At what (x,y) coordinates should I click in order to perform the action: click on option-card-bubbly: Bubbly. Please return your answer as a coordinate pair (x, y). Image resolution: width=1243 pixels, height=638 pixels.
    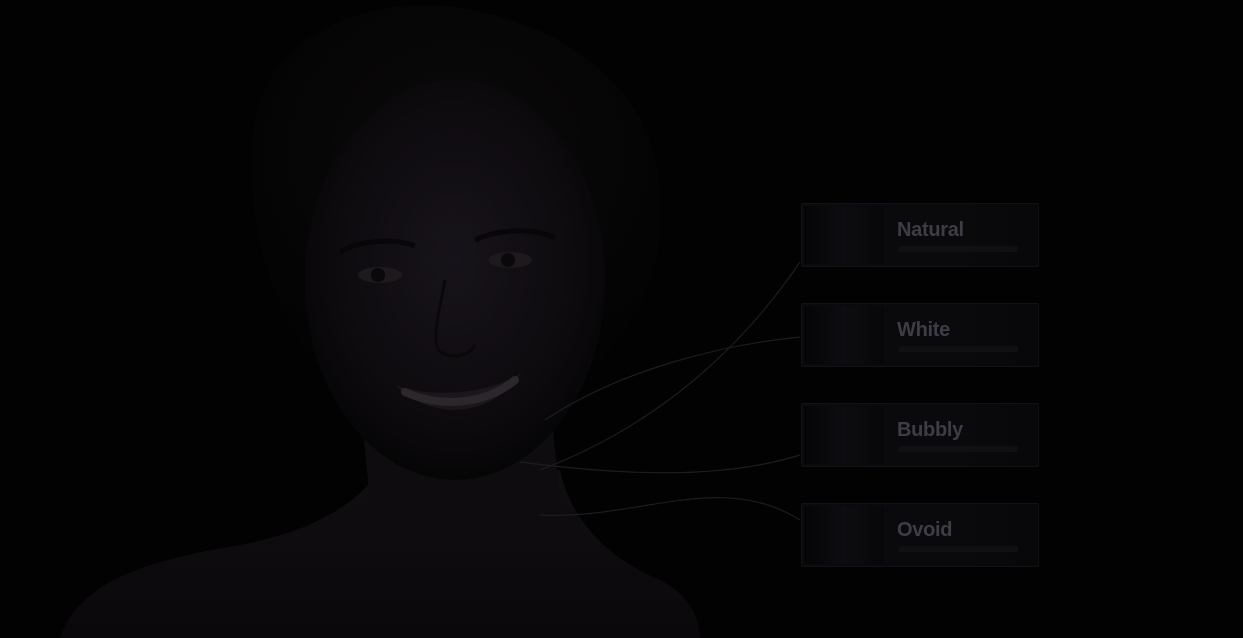
    Looking at the image, I should click on (920, 435).